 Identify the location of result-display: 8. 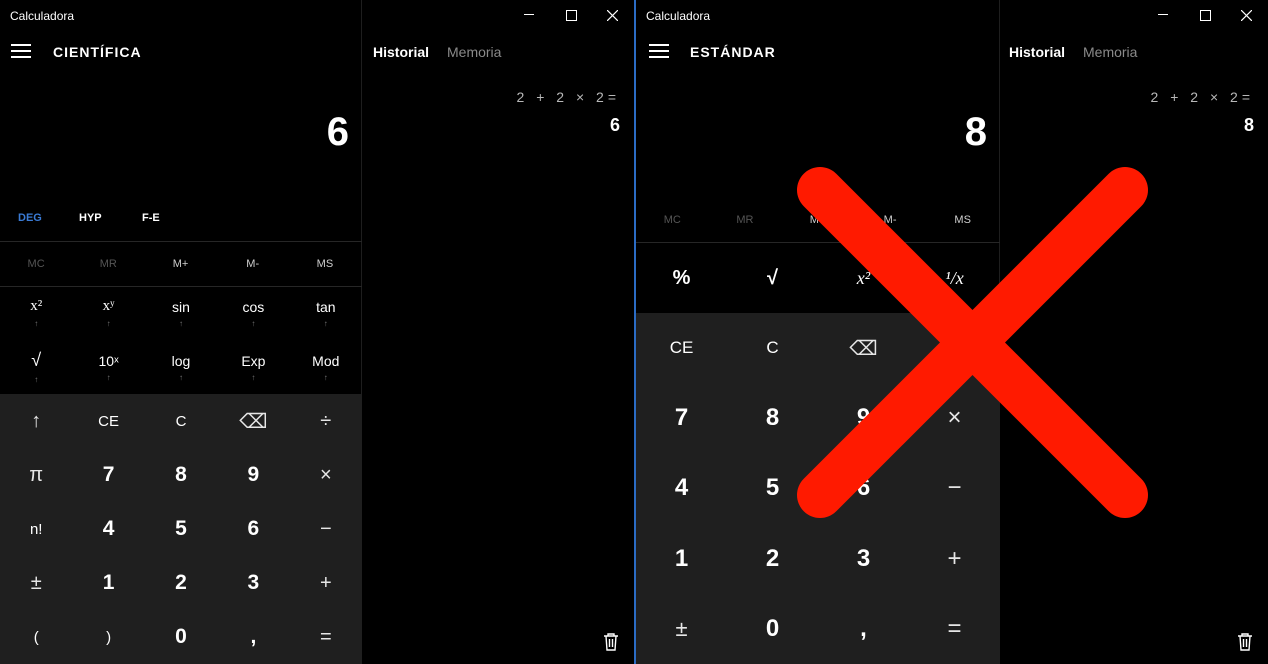
(975, 132).